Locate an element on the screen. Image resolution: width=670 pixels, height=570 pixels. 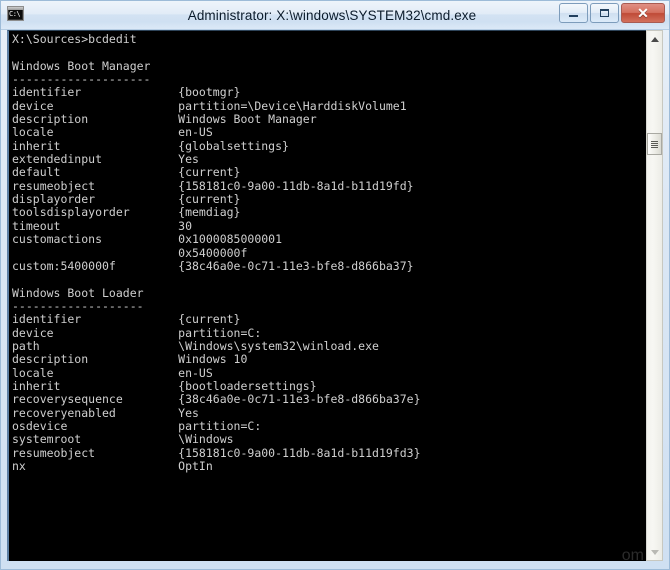
console-line: Windows Boot Manager is located at coordinates (81, 65).